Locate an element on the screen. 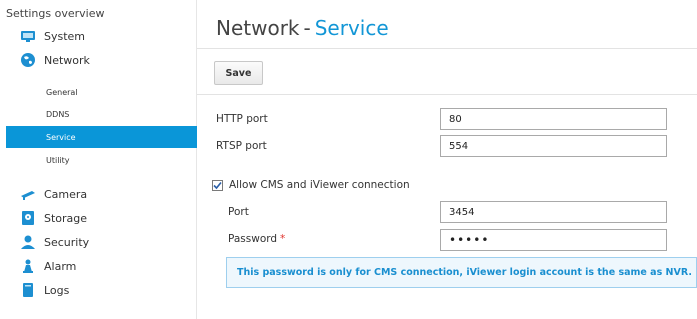 The image size is (697, 319). sidebar-item-security: Security is located at coordinates (98, 242).